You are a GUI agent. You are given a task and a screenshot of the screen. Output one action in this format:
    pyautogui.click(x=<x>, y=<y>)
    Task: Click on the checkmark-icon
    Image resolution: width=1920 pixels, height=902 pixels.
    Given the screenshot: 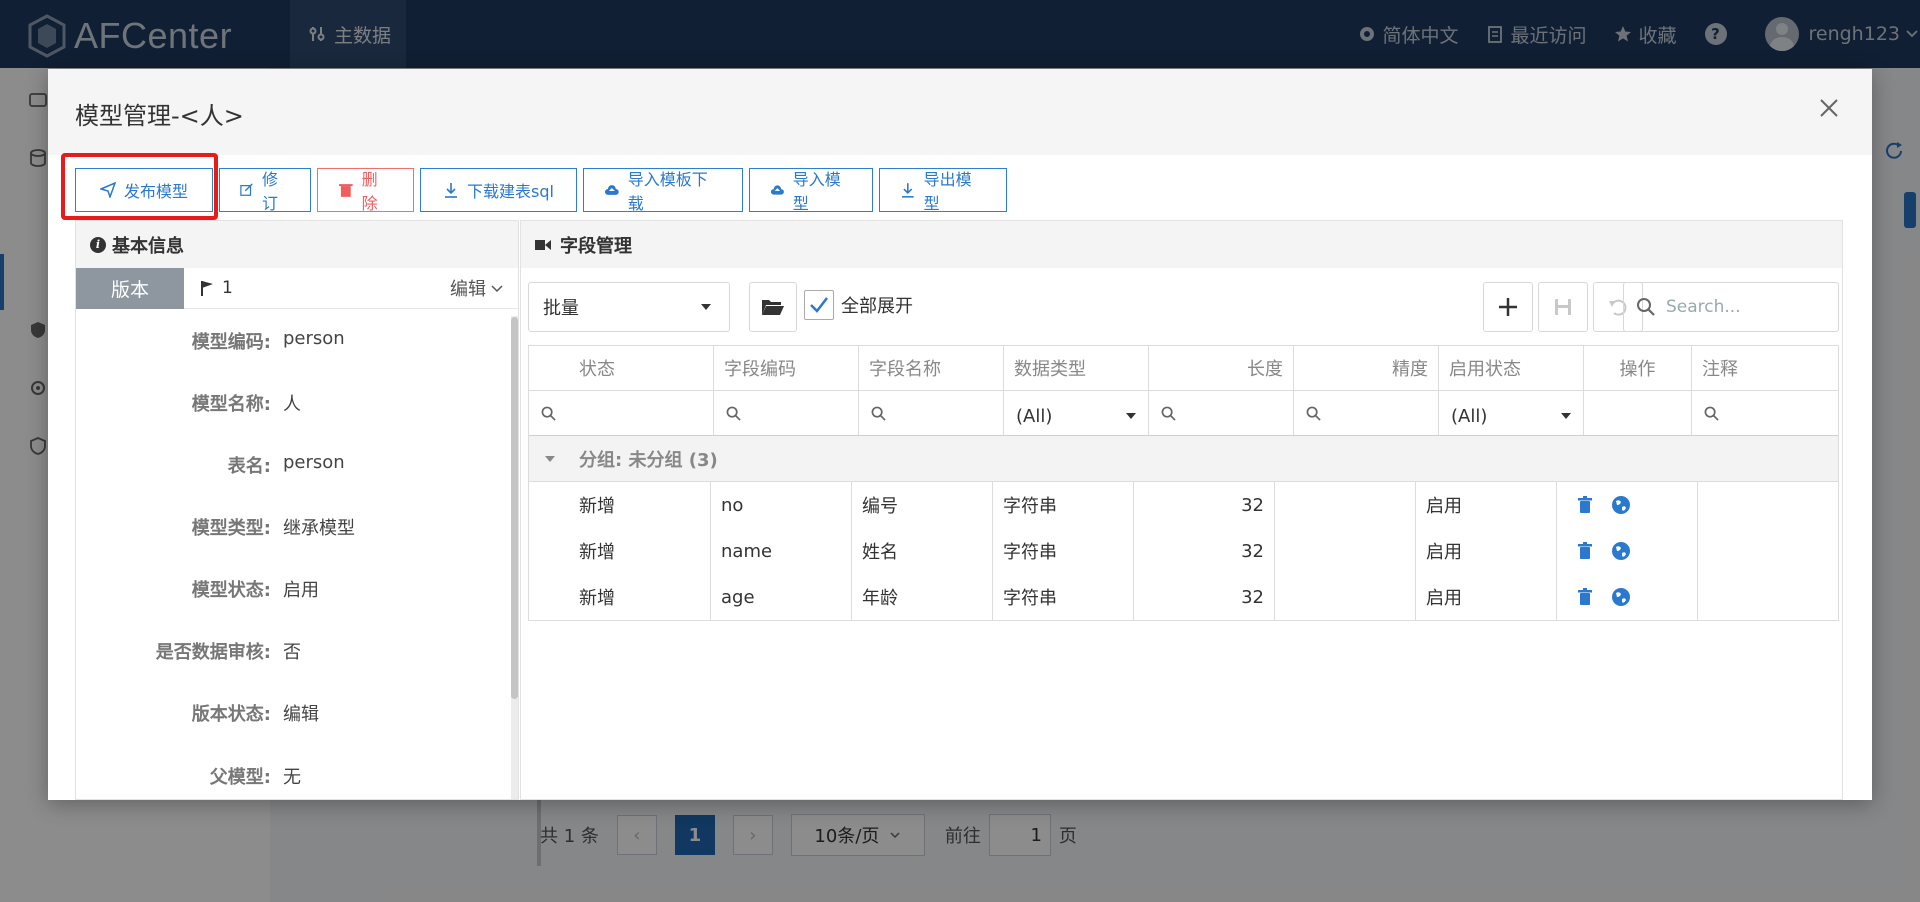 What is the action you would take?
    pyautogui.click(x=819, y=305)
    